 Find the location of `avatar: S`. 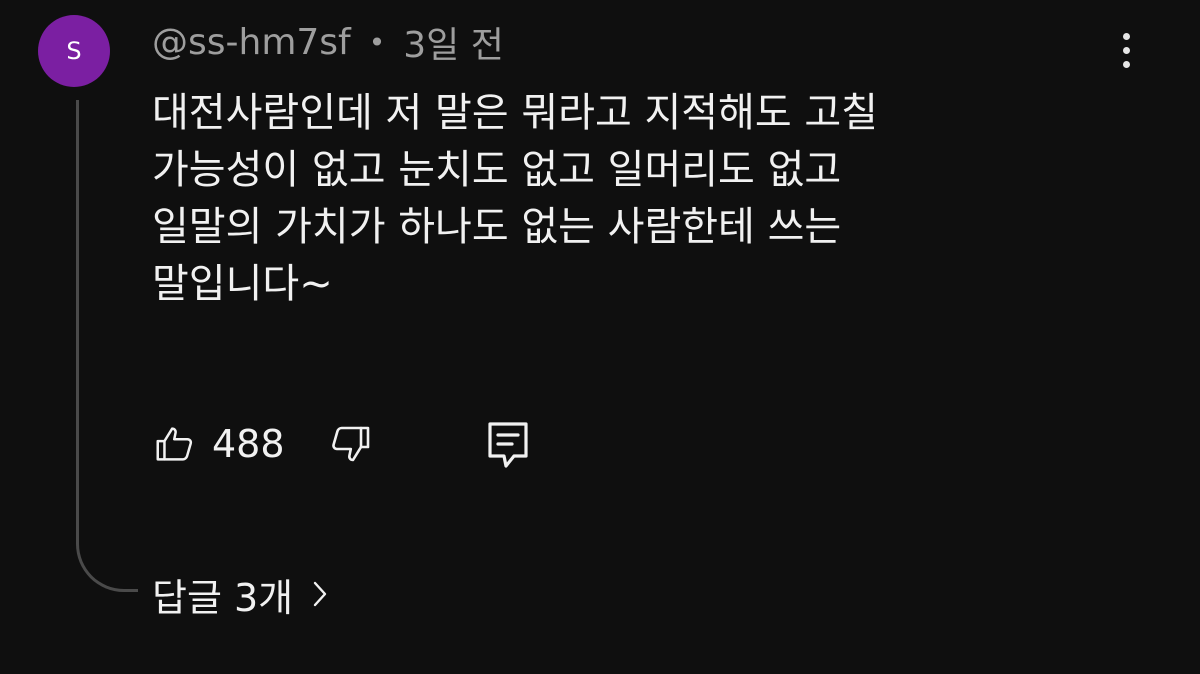

avatar: S is located at coordinates (74, 51).